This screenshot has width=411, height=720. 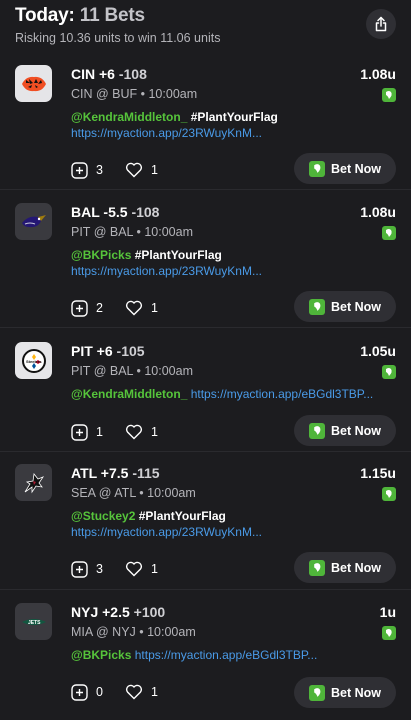 I want to click on pick: NYJ +2.5, so click(x=100, y=612).